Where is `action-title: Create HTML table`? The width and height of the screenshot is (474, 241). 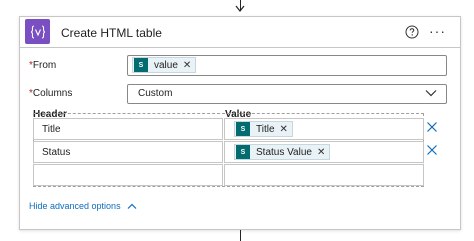 action-title: Create HTML table is located at coordinates (111, 33).